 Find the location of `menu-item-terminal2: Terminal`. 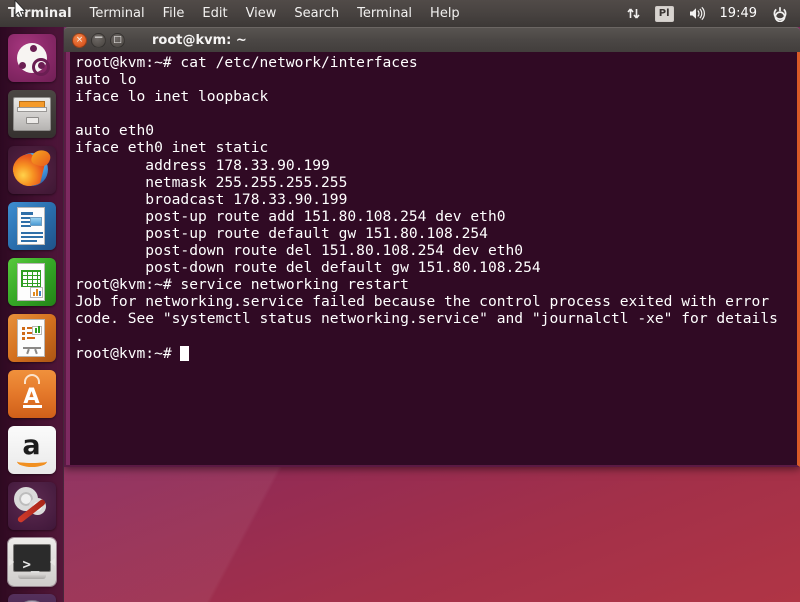

menu-item-terminal2: Terminal is located at coordinates (384, 13).